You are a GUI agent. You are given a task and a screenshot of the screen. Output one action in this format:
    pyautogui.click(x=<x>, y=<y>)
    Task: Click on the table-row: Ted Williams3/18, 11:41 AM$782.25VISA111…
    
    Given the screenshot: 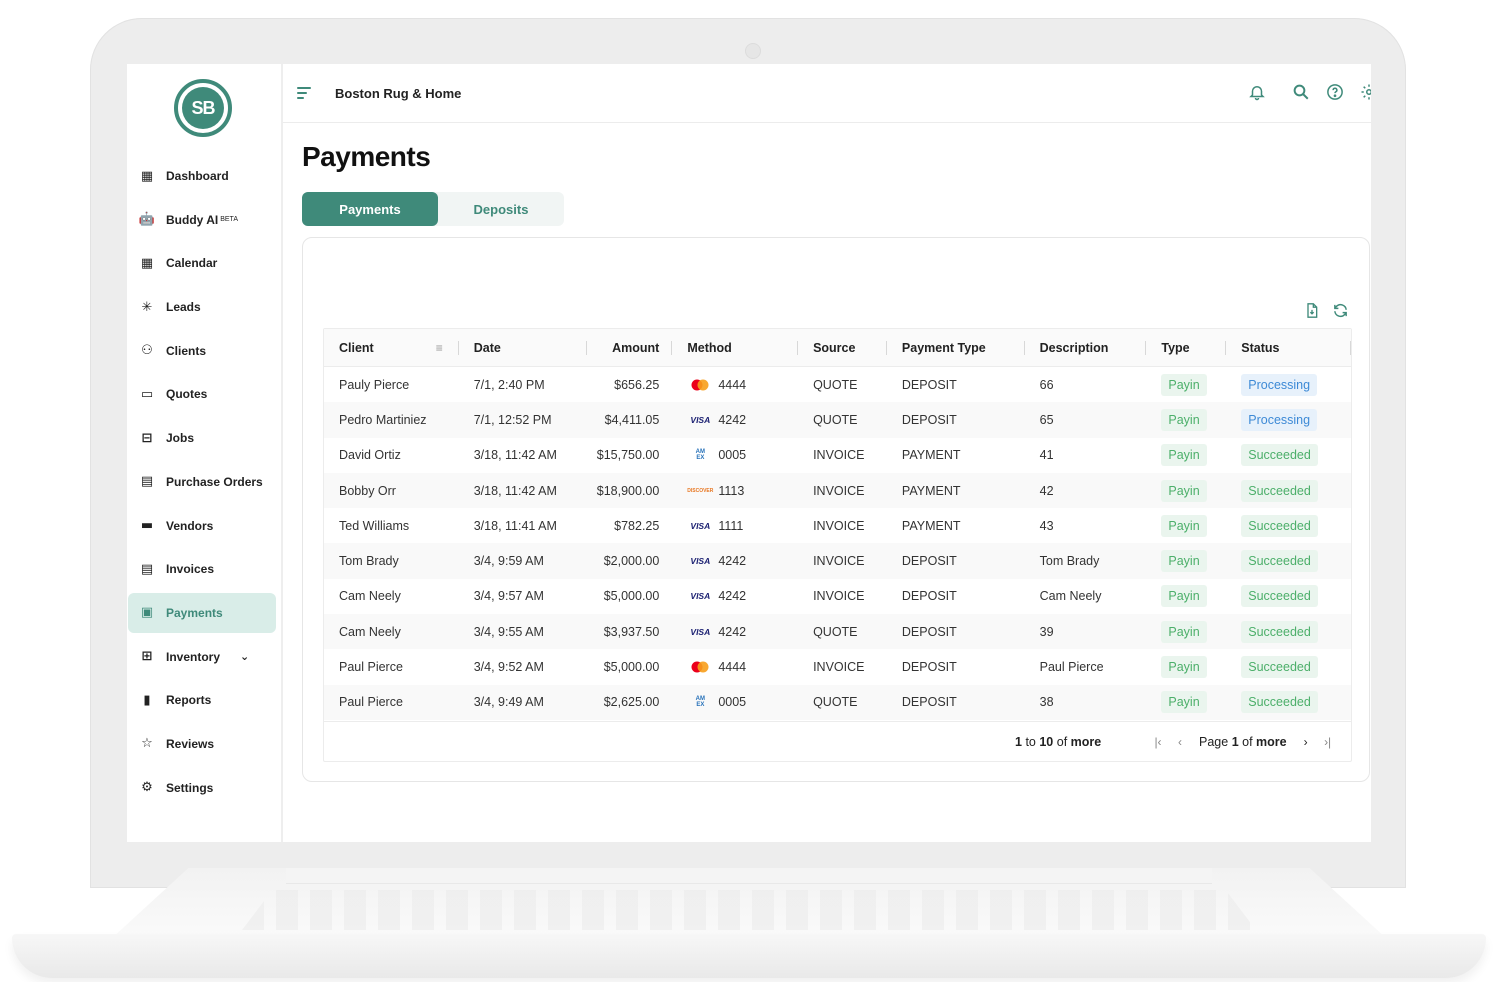 What is the action you would take?
    pyautogui.click(x=837, y=525)
    